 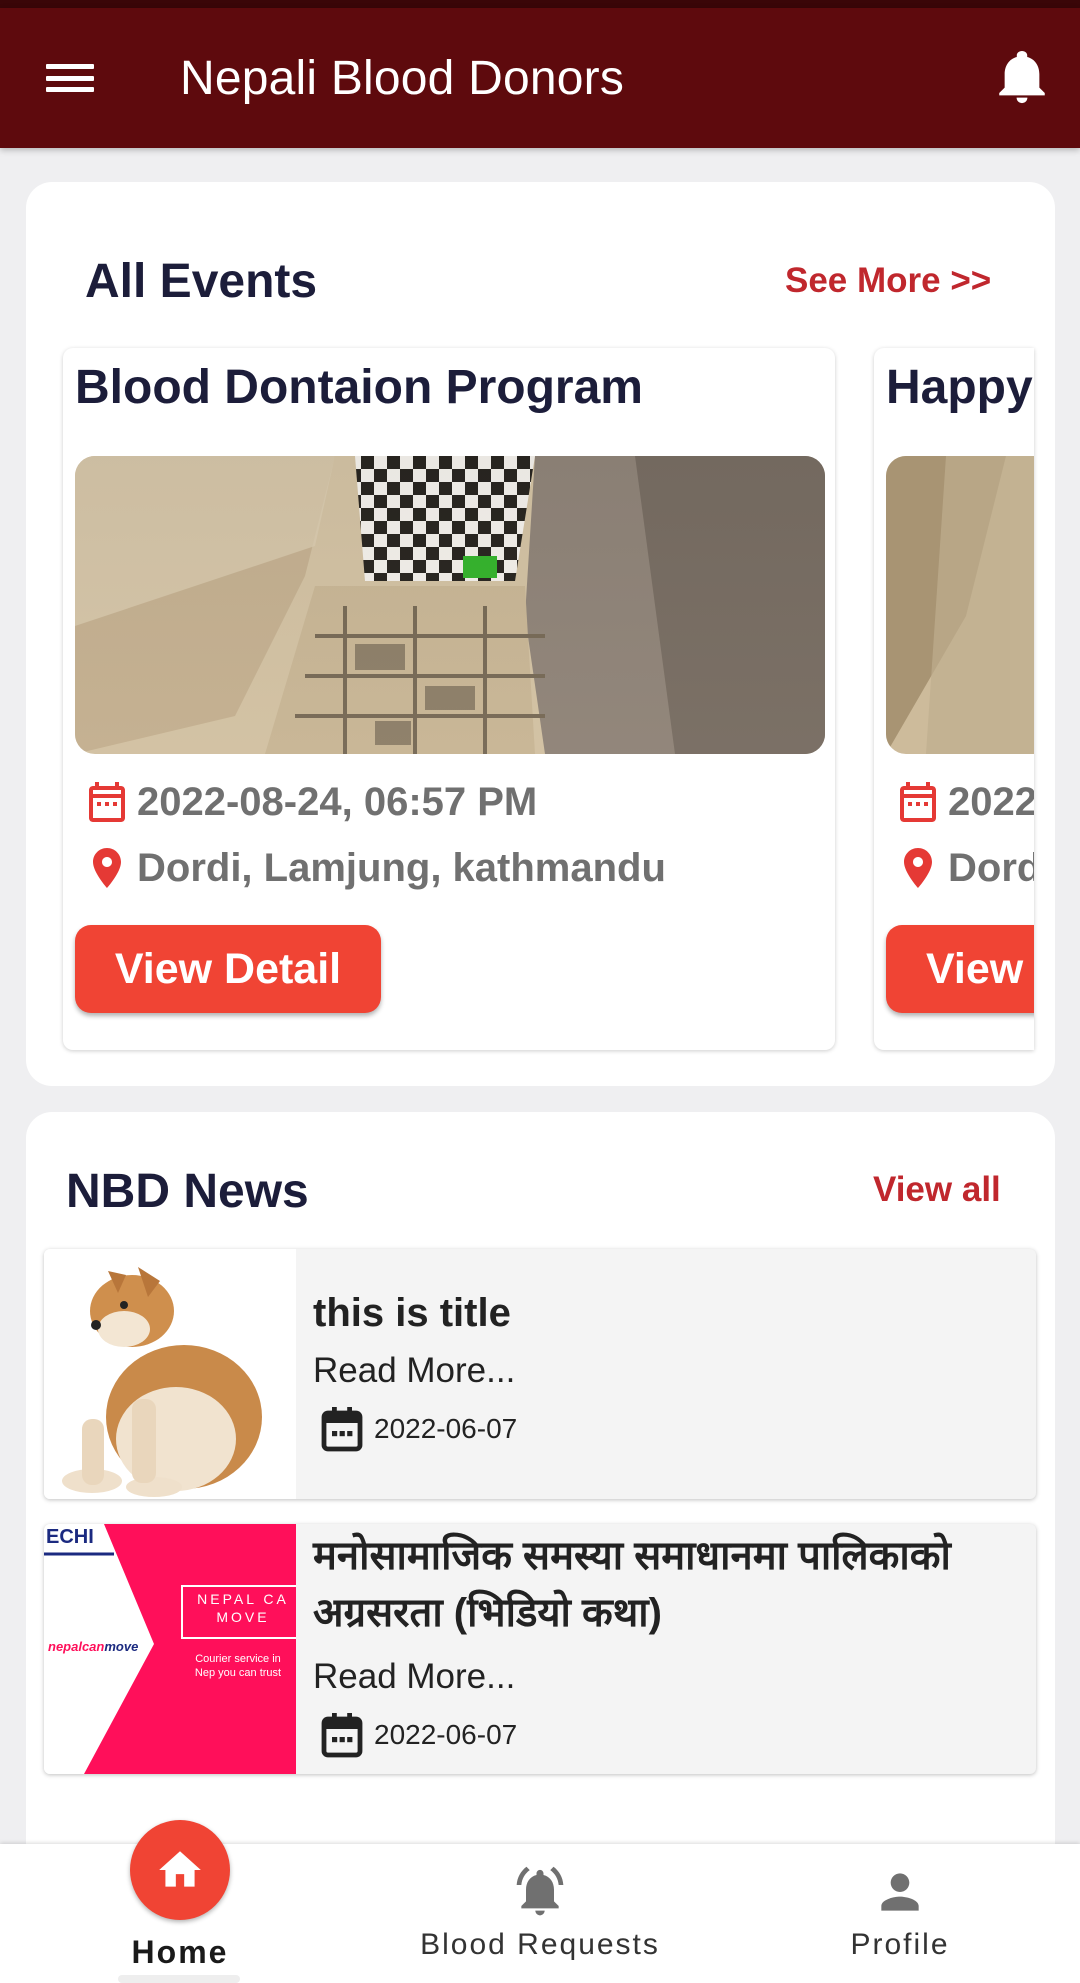 I want to click on news-title: this is title, so click(x=412, y=1313).